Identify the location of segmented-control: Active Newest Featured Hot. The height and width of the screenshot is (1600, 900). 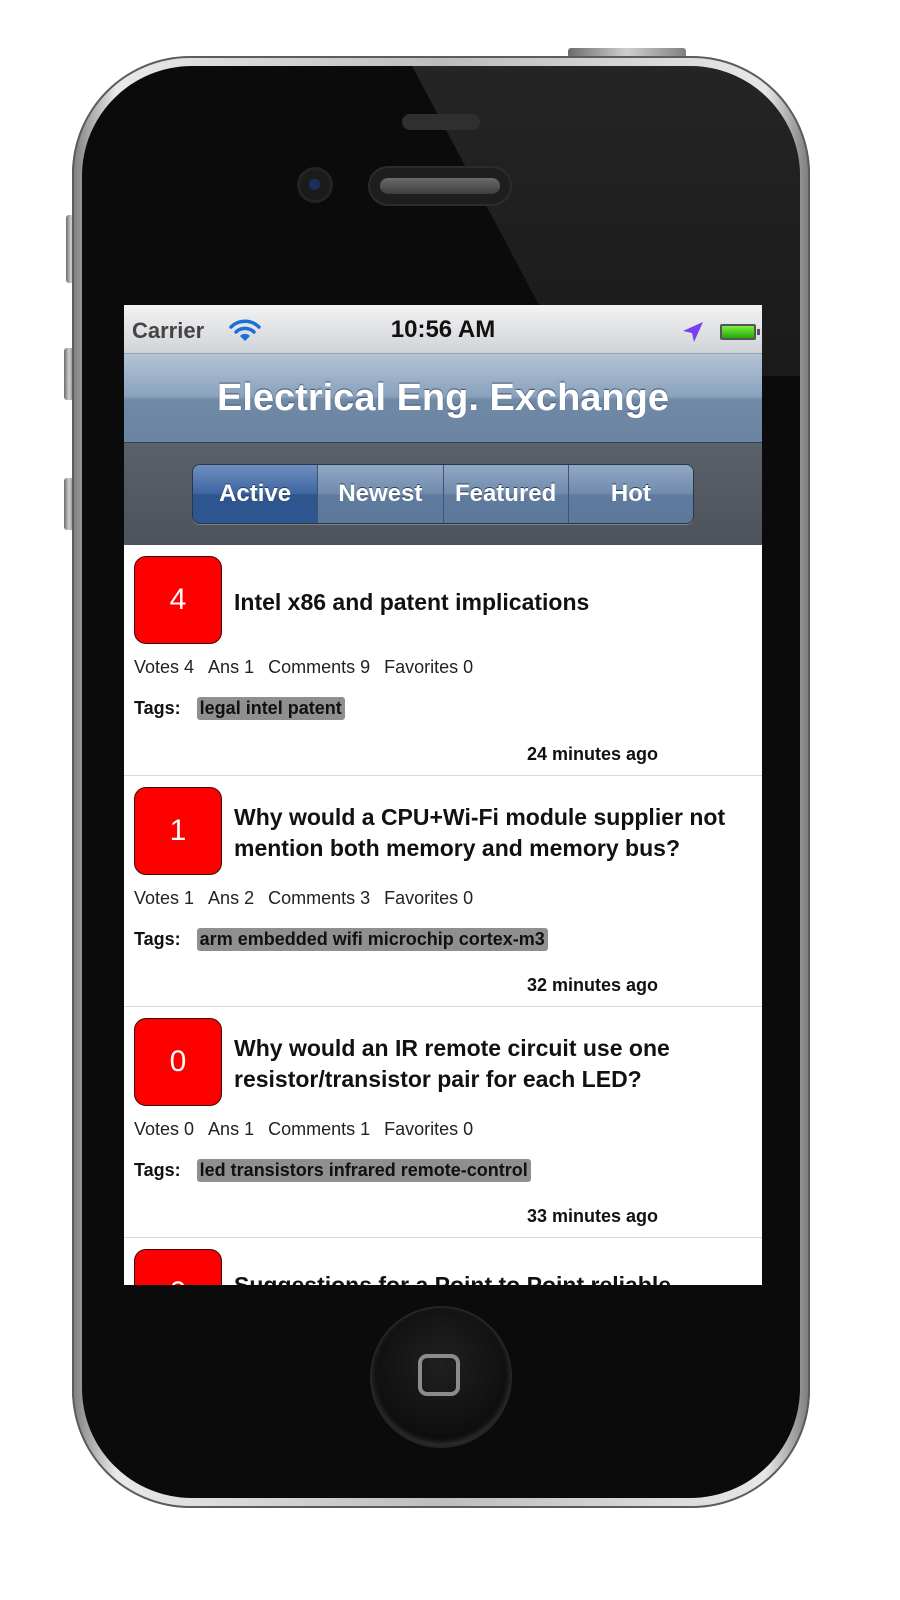
(443, 494).